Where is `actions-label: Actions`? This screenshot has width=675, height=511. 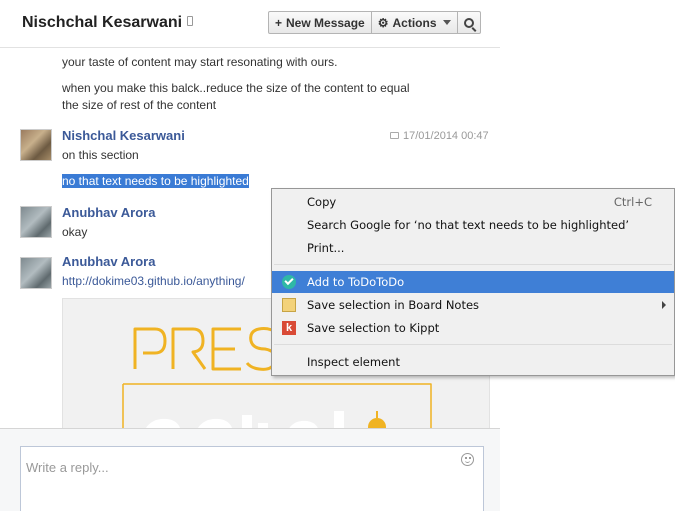
actions-label: Actions is located at coordinates (414, 22).